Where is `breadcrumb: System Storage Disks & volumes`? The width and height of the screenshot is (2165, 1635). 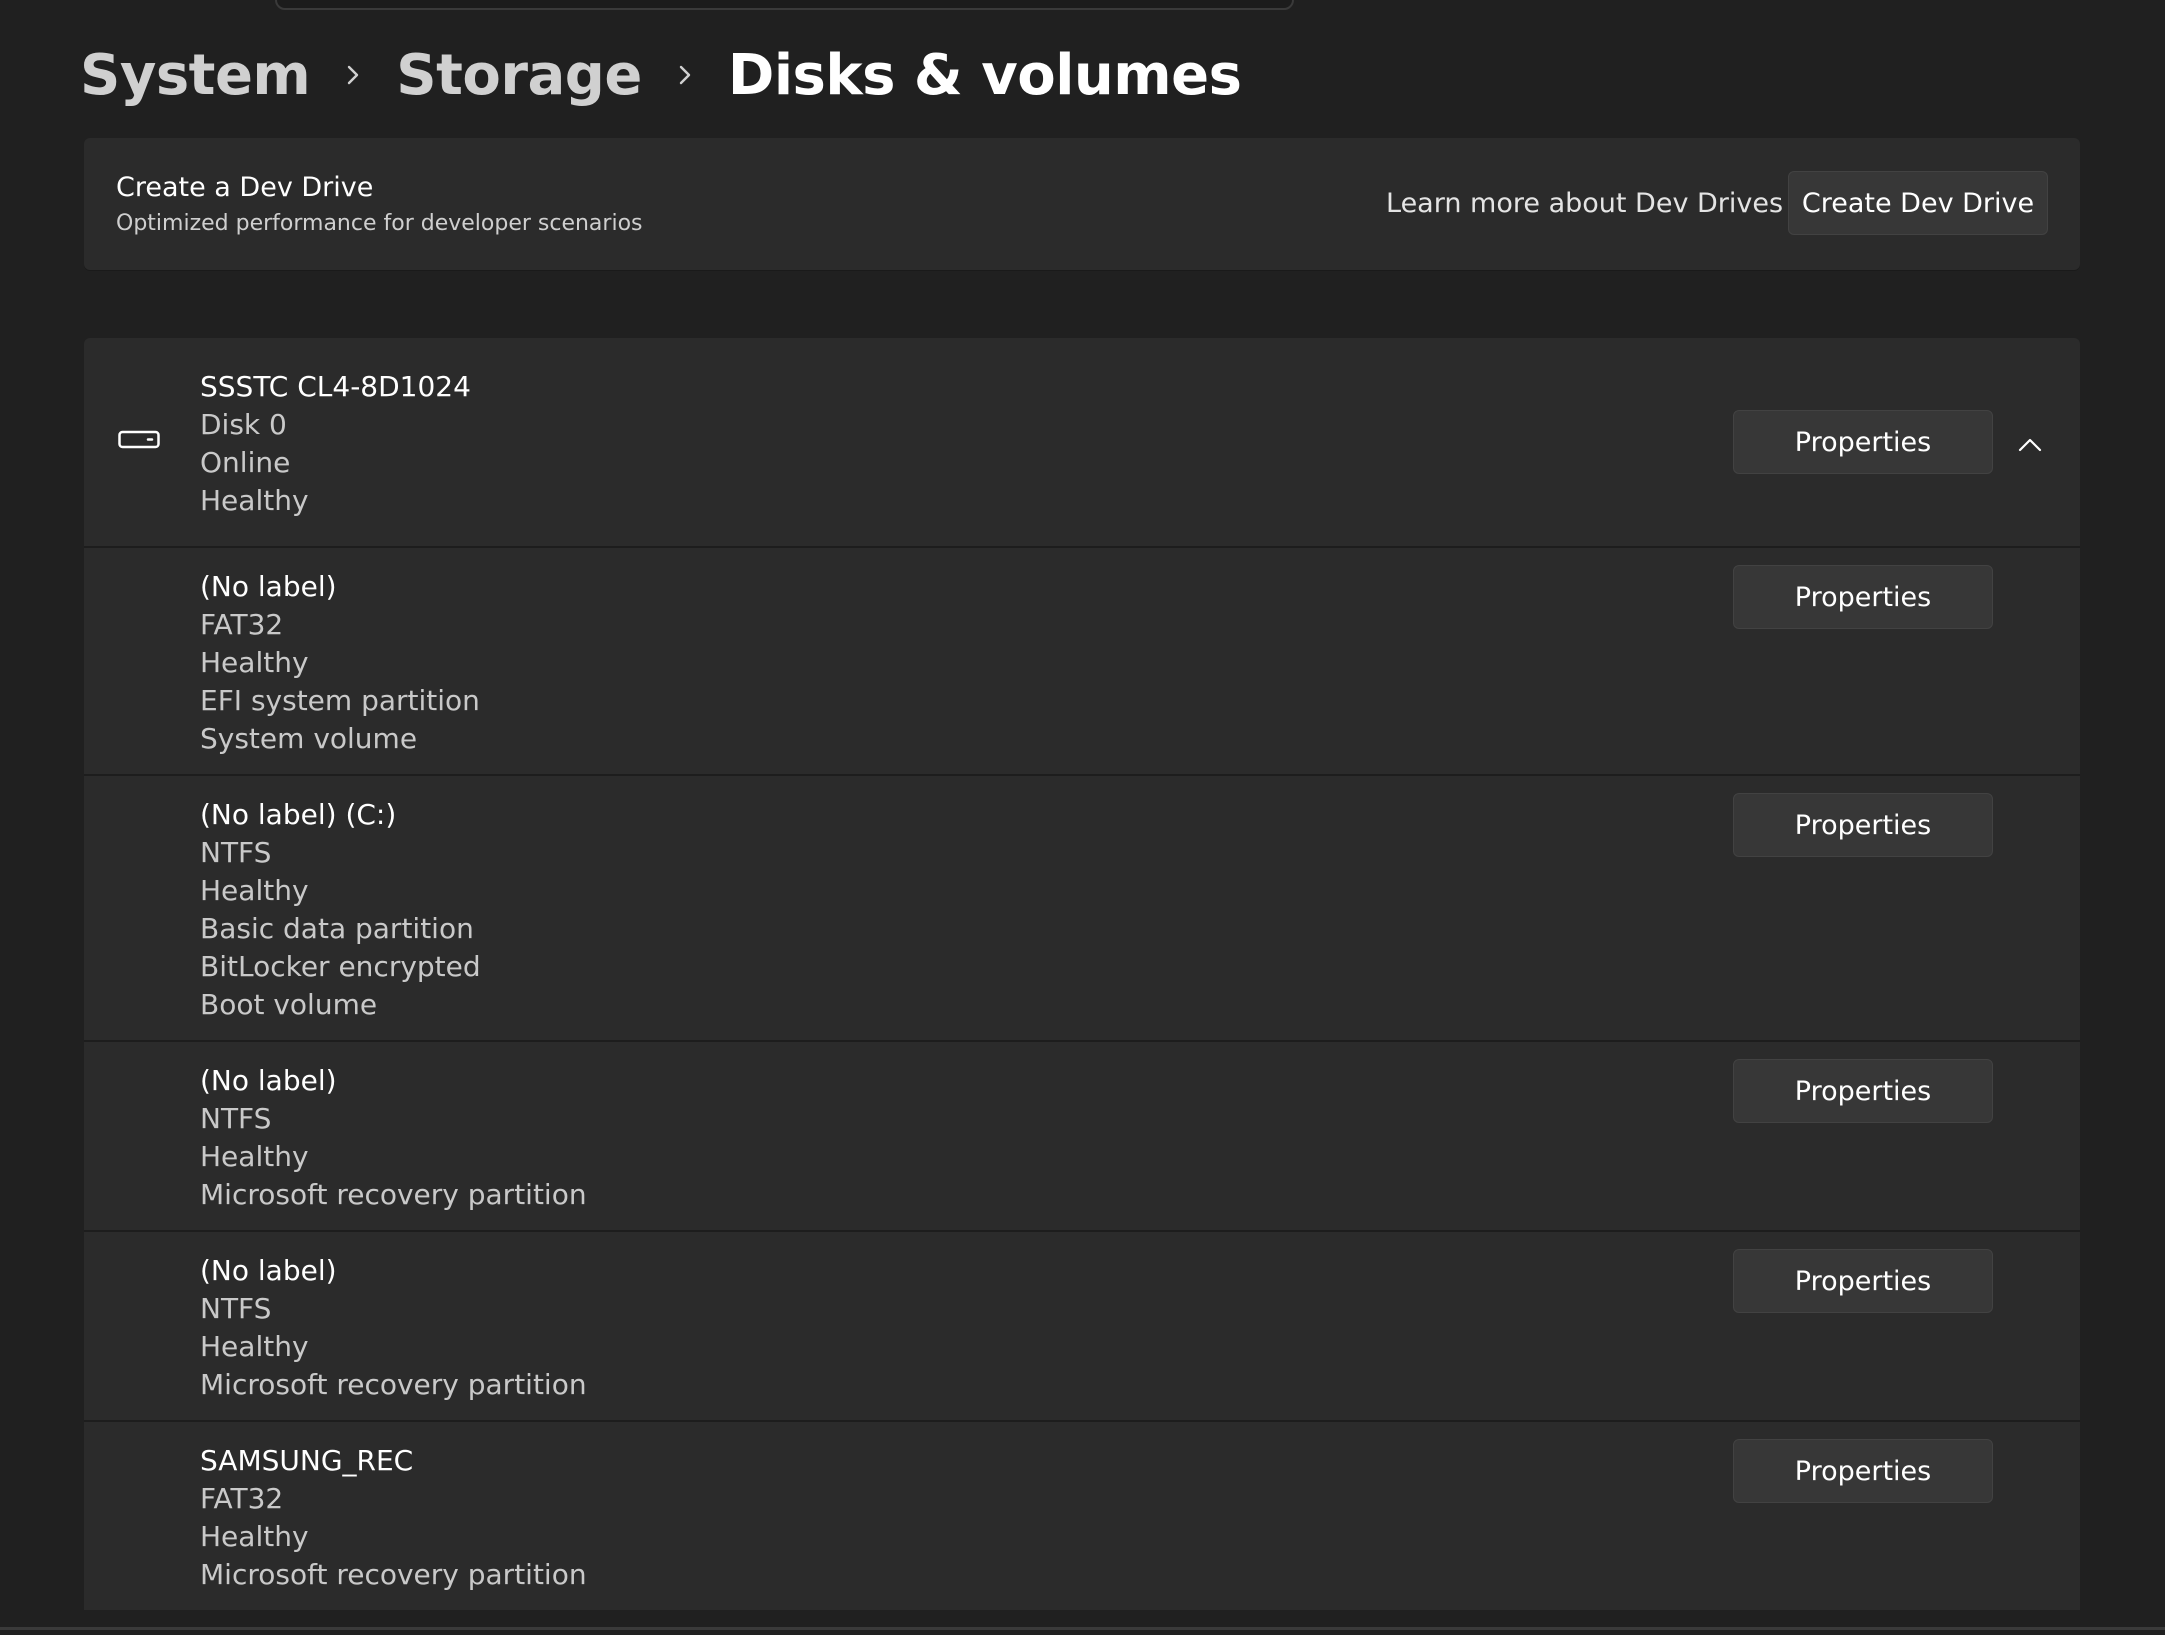 breadcrumb: System Storage Disks & volumes is located at coordinates (661, 75).